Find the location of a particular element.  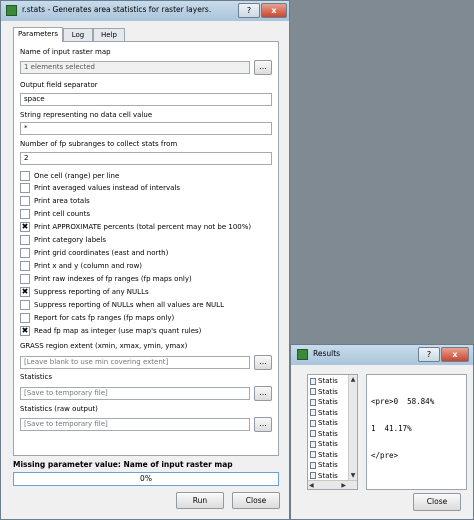

help-title-button: ? is located at coordinates (249, 10).